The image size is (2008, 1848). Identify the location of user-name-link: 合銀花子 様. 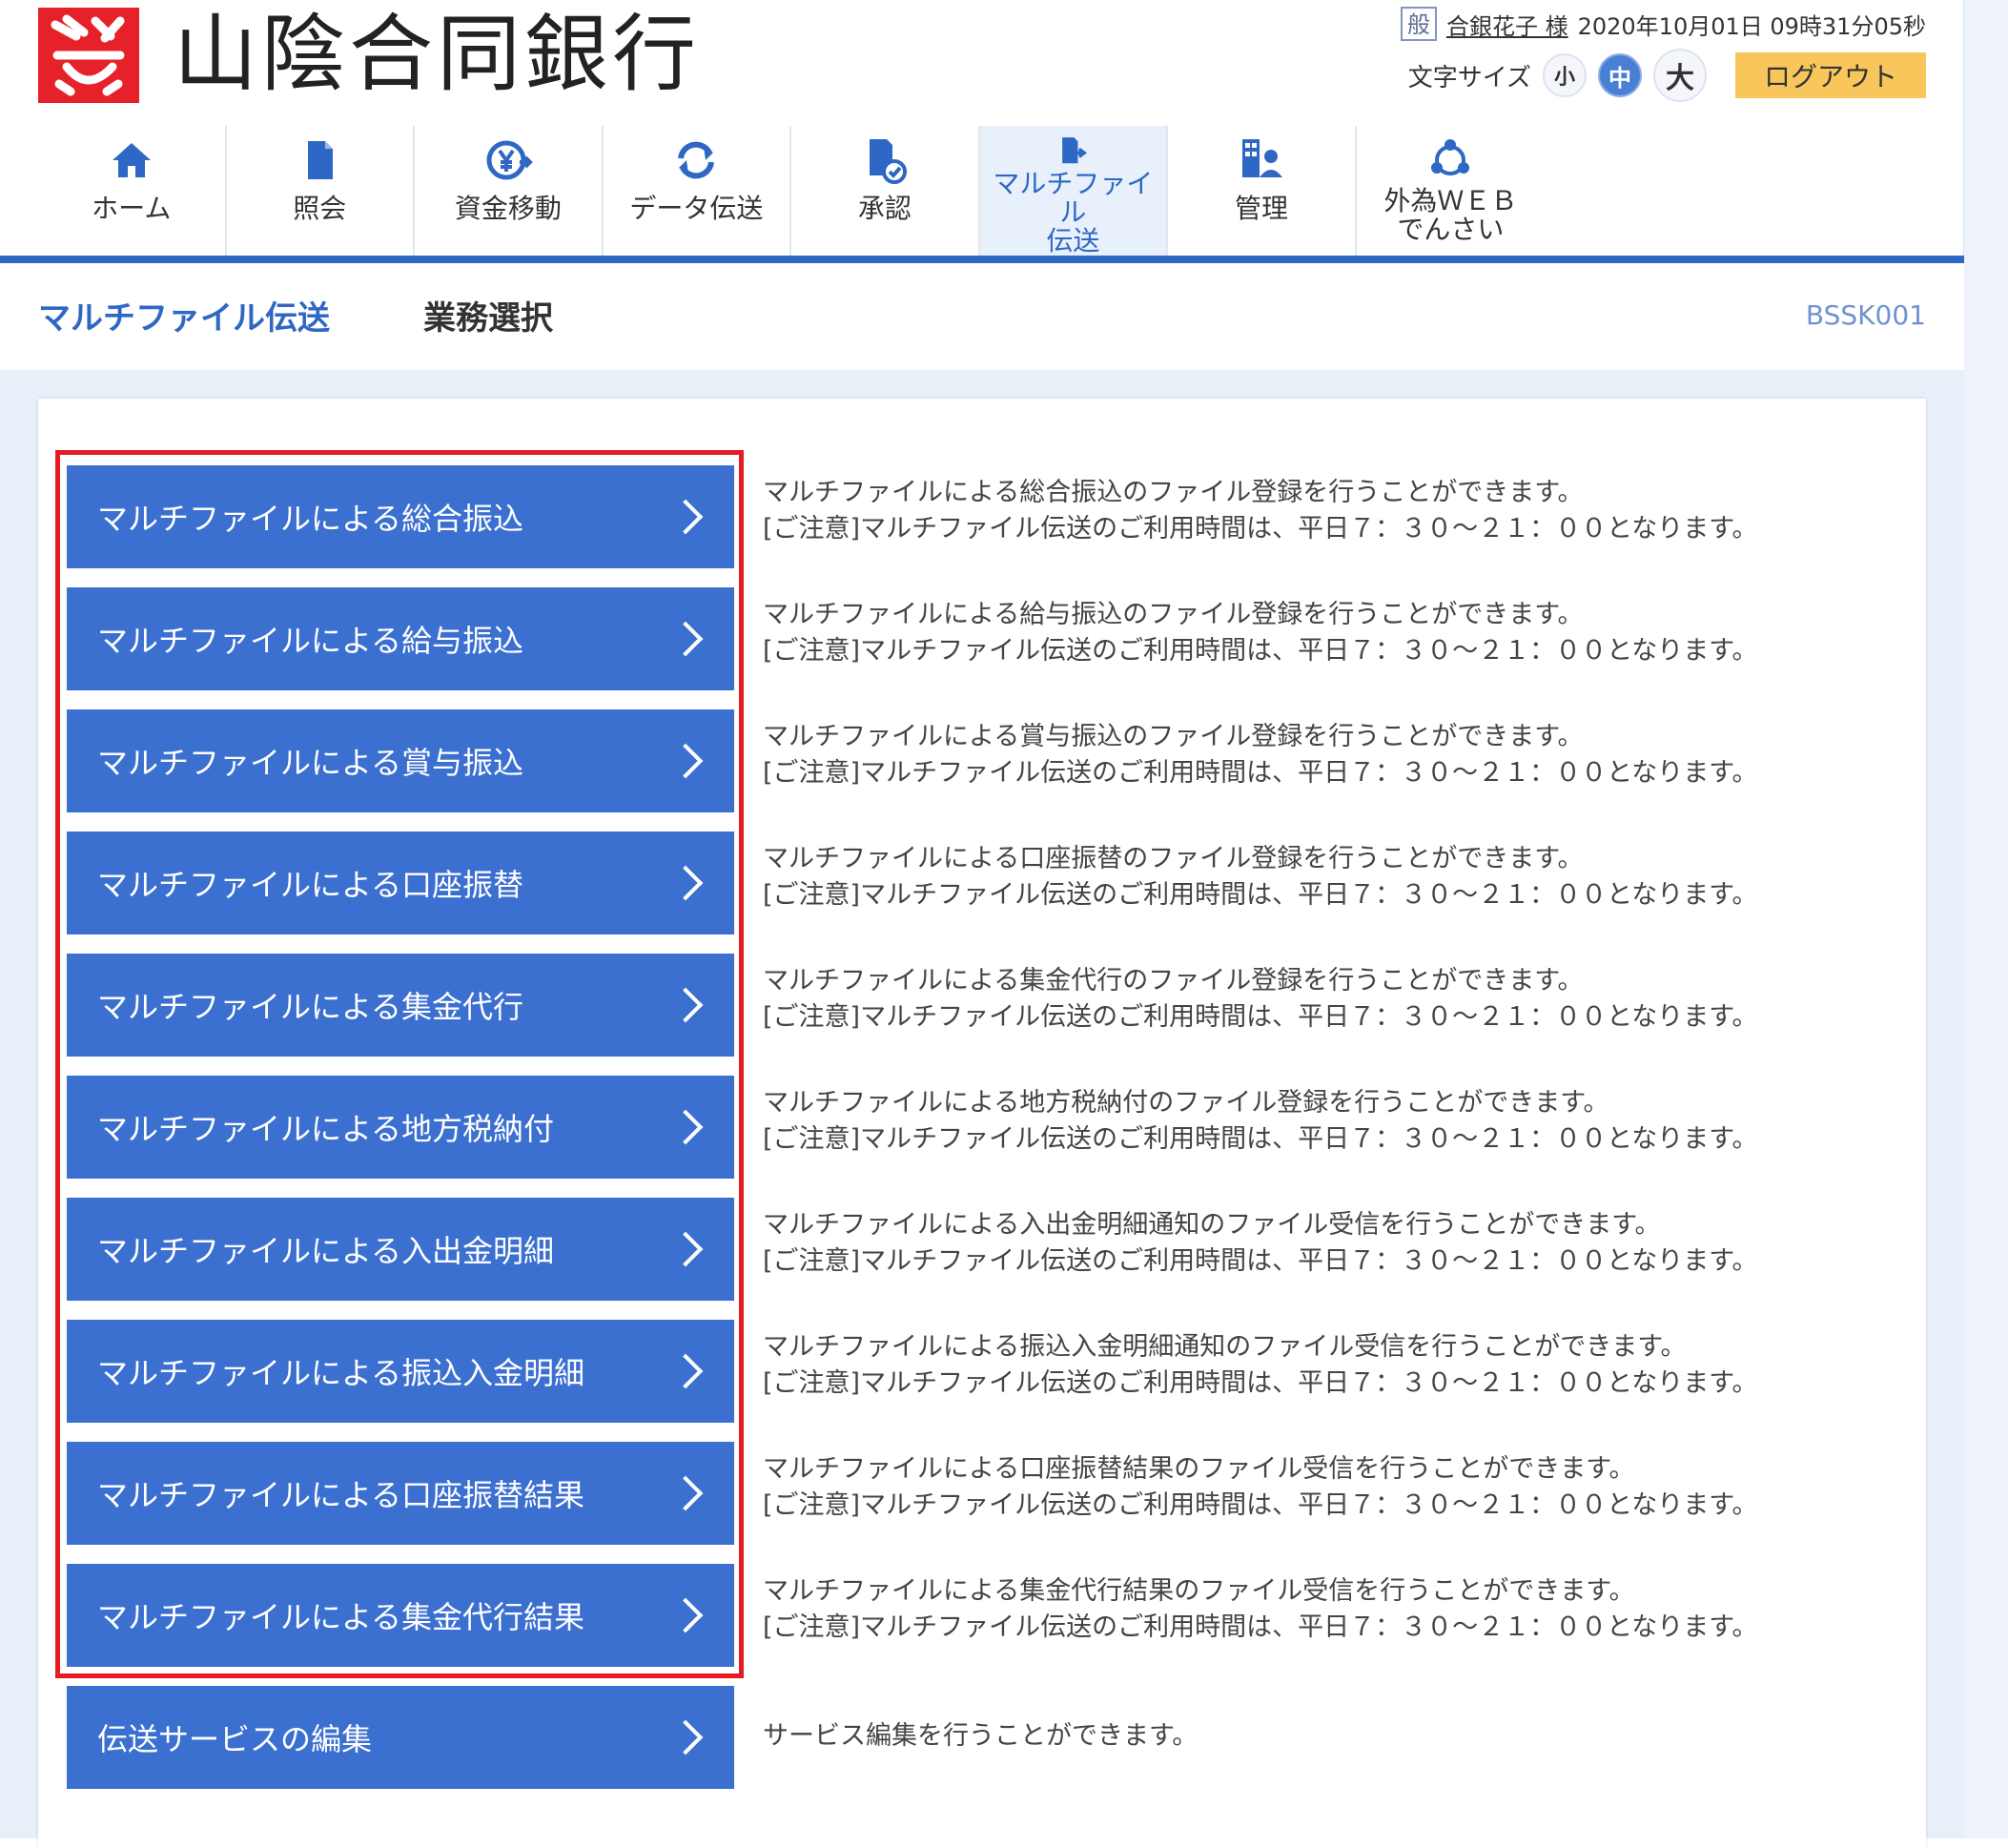
(1507, 24).